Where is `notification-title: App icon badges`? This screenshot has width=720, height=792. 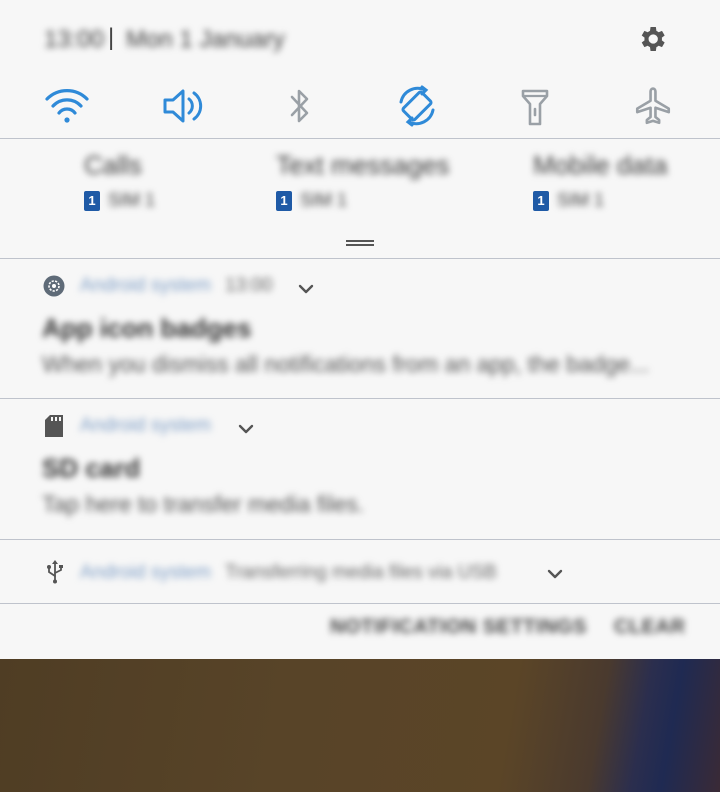
notification-title: App icon badges is located at coordinates (147, 328).